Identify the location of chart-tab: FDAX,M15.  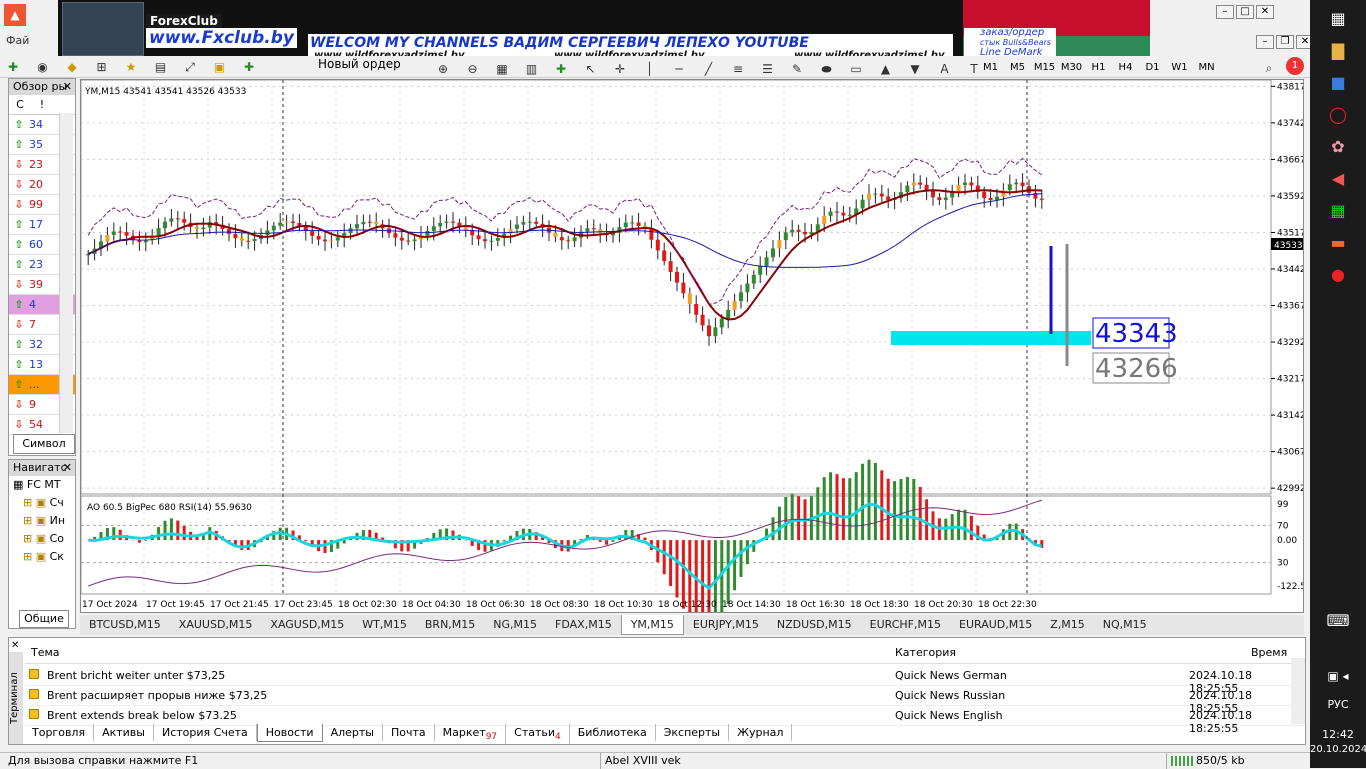
(583, 624).